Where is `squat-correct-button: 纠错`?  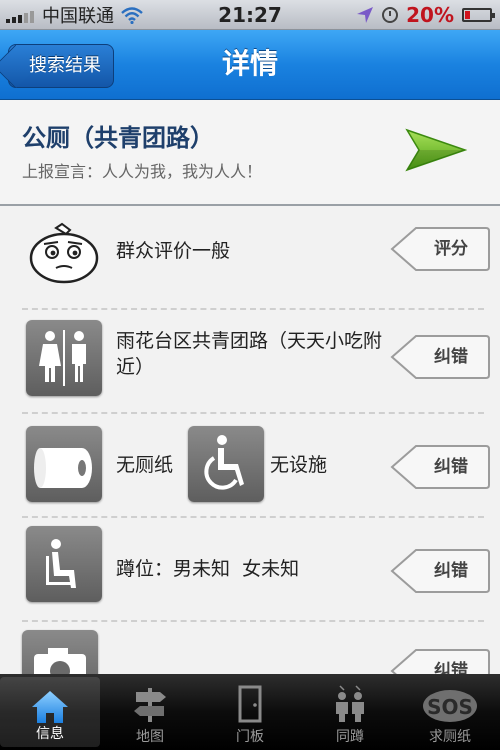 squat-correct-button: 纠错 is located at coordinates (440, 571).